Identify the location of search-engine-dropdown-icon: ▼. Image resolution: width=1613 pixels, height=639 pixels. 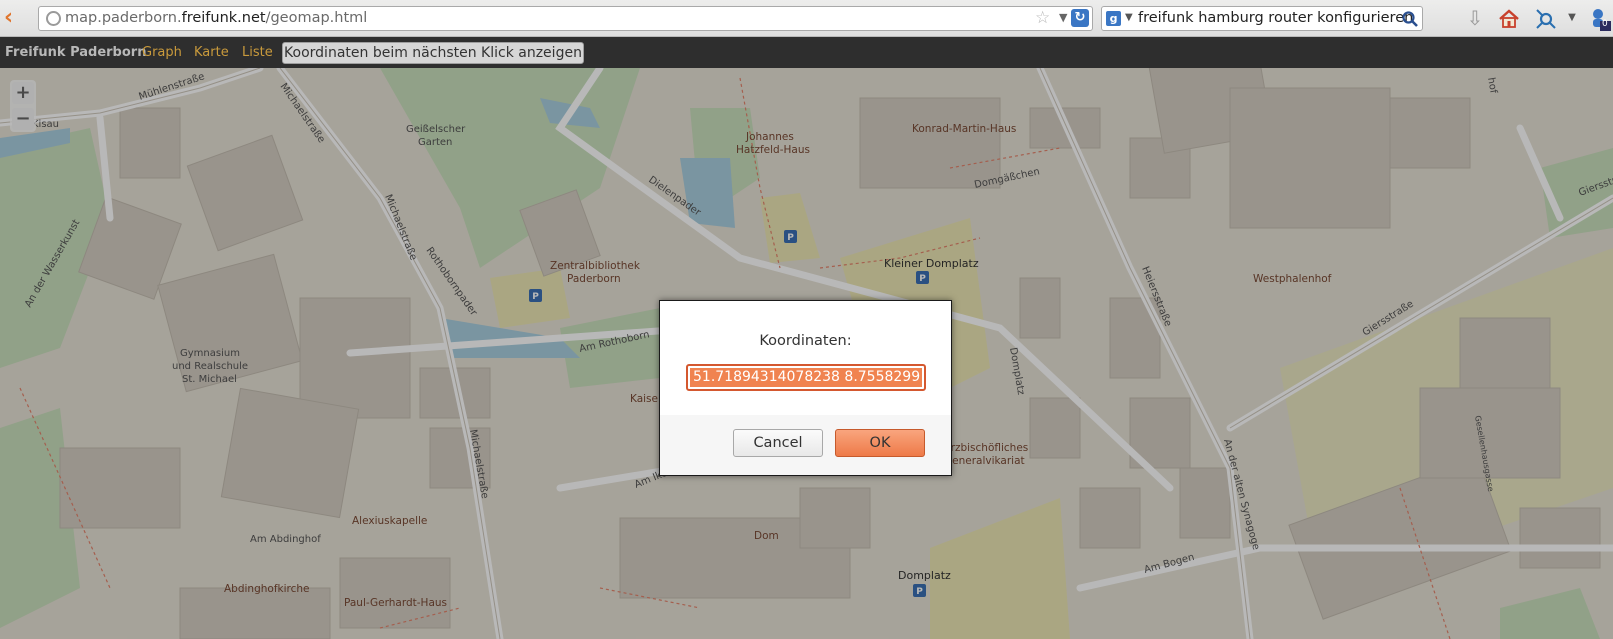
(1129, 17).